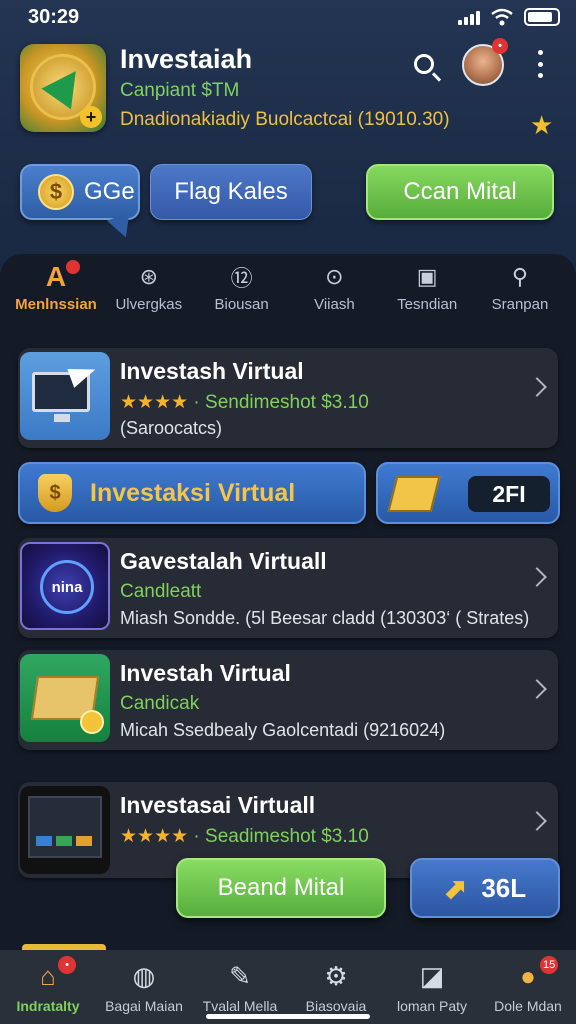  What do you see at coordinates (56, 192) in the screenshot?
I see `coin-icon: $` at bounding box center [56, 192].